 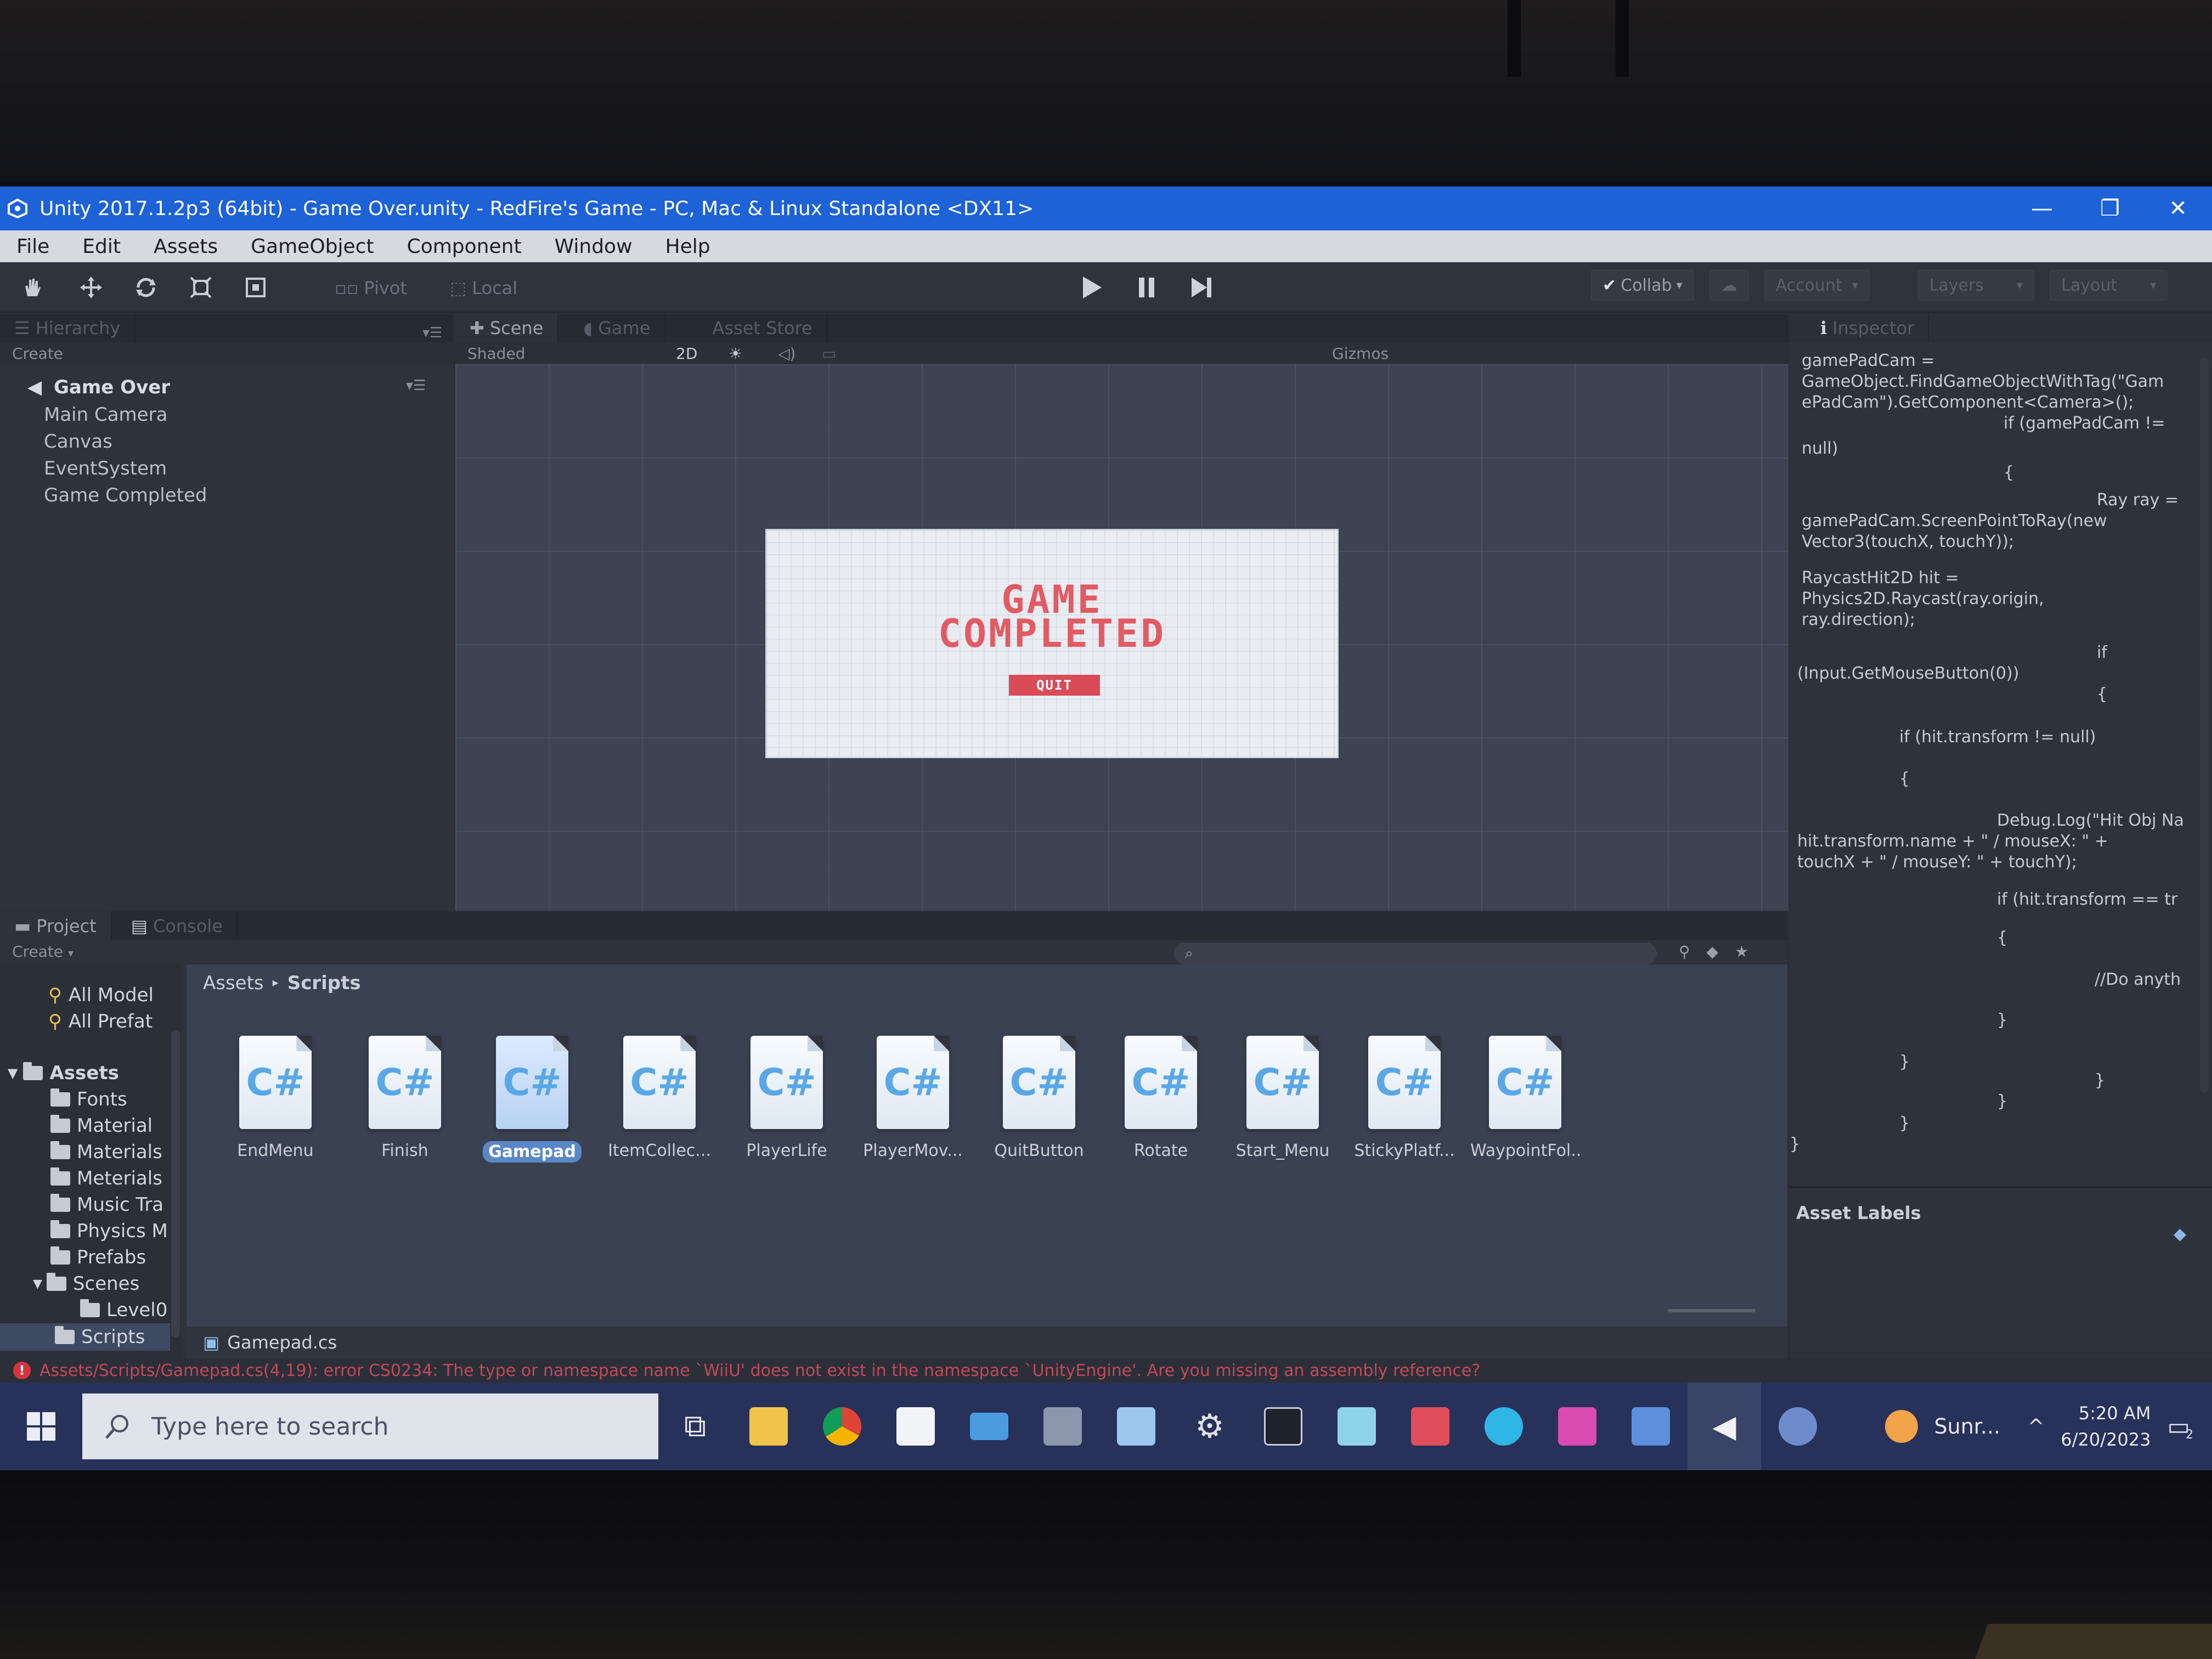 What do you see at coordinates (1712, 1310) in the screenshot?
I see `icon-size-slider` at bounding box center [1712, 1310].